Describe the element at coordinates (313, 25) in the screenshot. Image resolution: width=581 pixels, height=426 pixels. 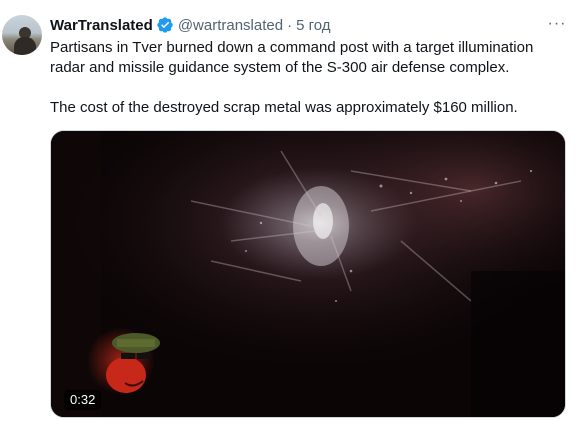
I see `tweet-timestamp: 5 год` at that location.